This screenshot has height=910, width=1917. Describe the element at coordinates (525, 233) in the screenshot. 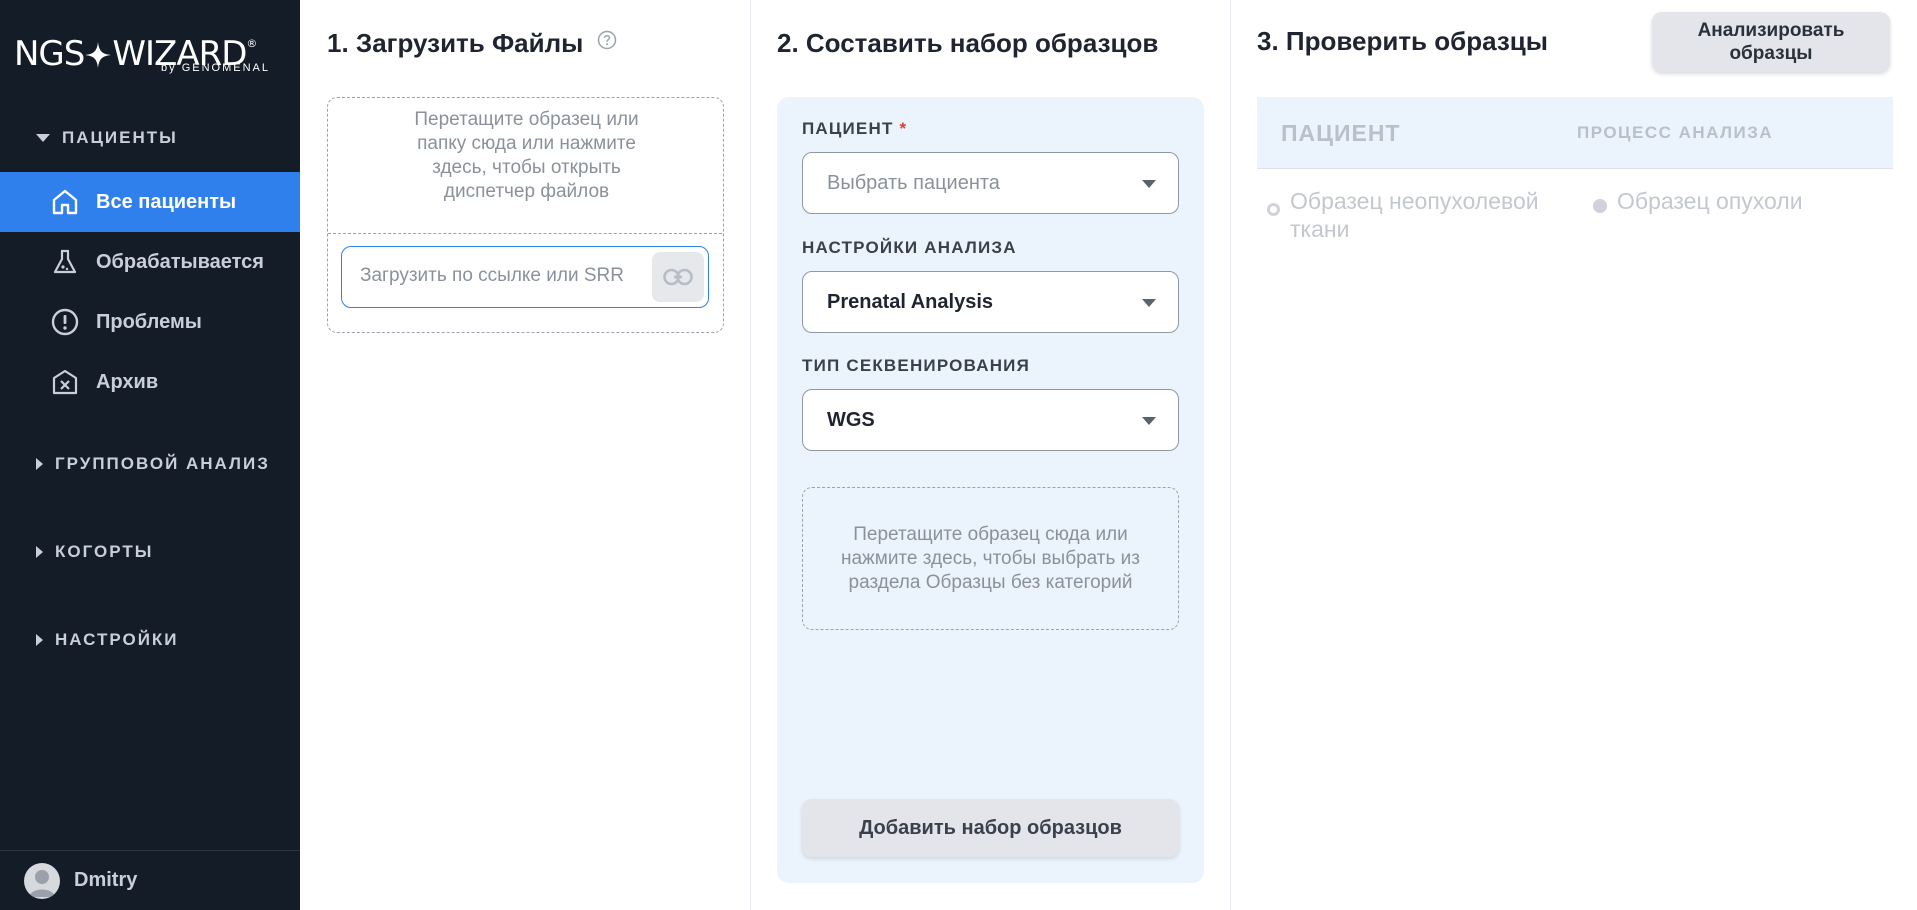

I see `dropzone-divider` at that location.